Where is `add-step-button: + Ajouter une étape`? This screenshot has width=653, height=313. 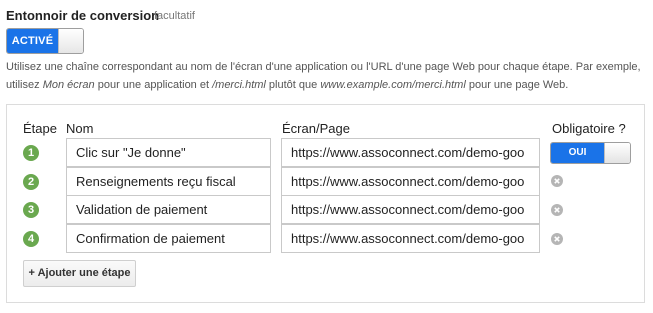
add-step-button: + Ajouter une étape is located at coordinates (79, 273).